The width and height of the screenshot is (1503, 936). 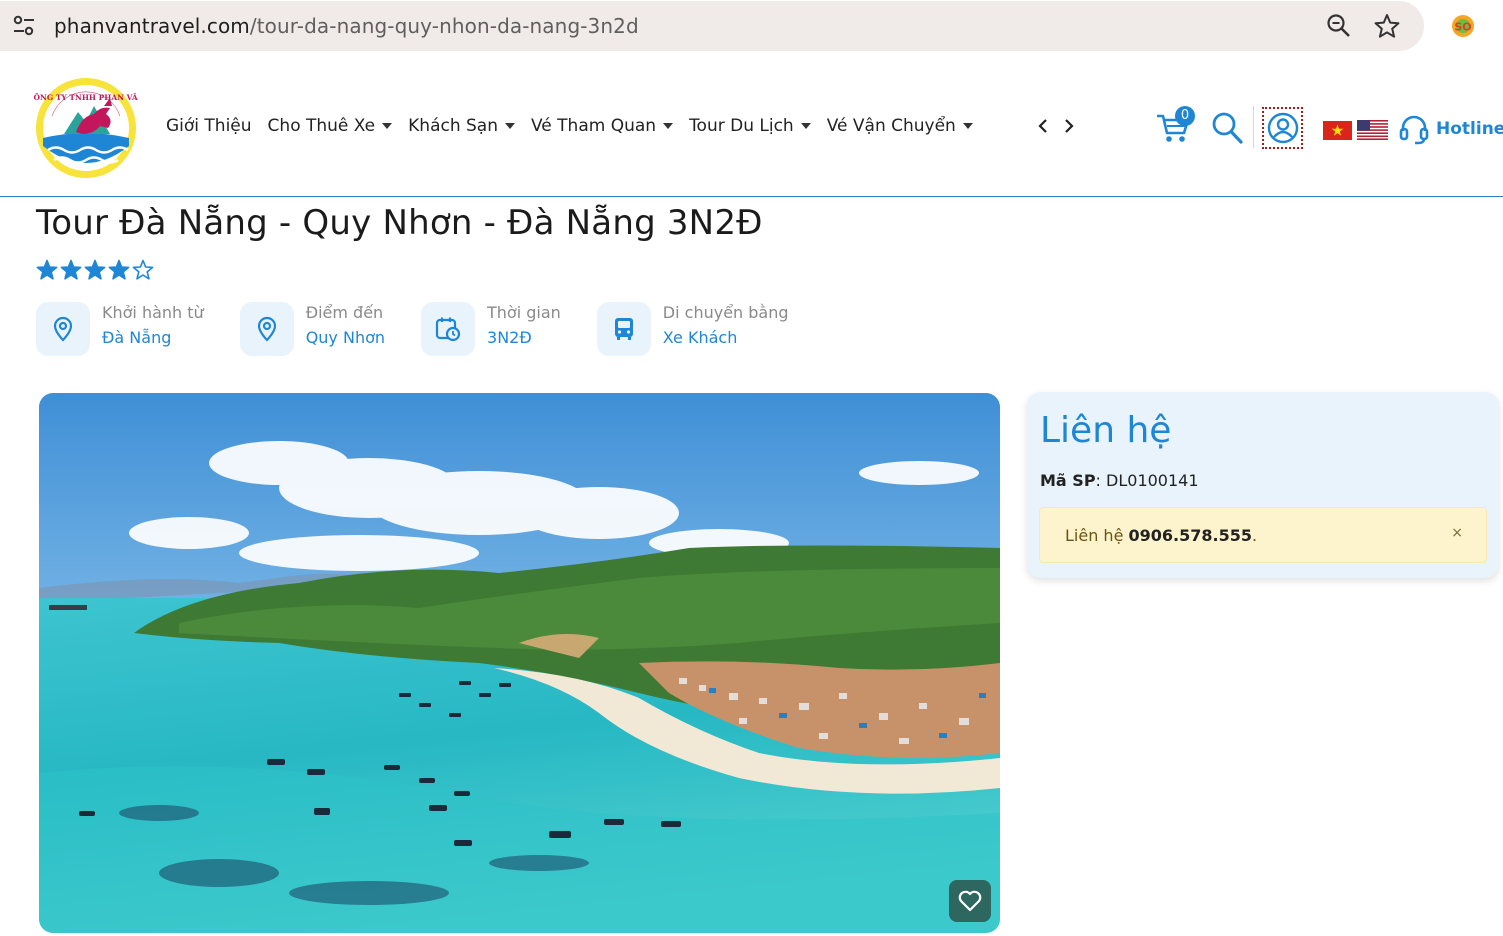 I want to click on info-value: Đà Nẵng, so click(x=153, y=338).